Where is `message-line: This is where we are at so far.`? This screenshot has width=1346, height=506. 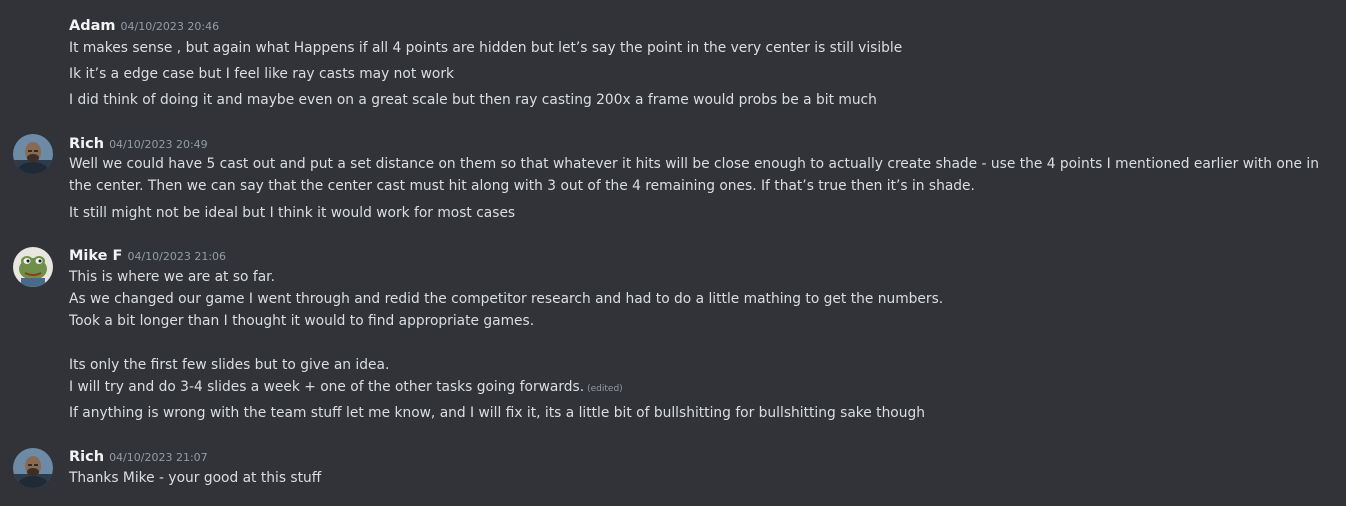 message-line: This is where we are at so far. is located at coordinates (172, 277).